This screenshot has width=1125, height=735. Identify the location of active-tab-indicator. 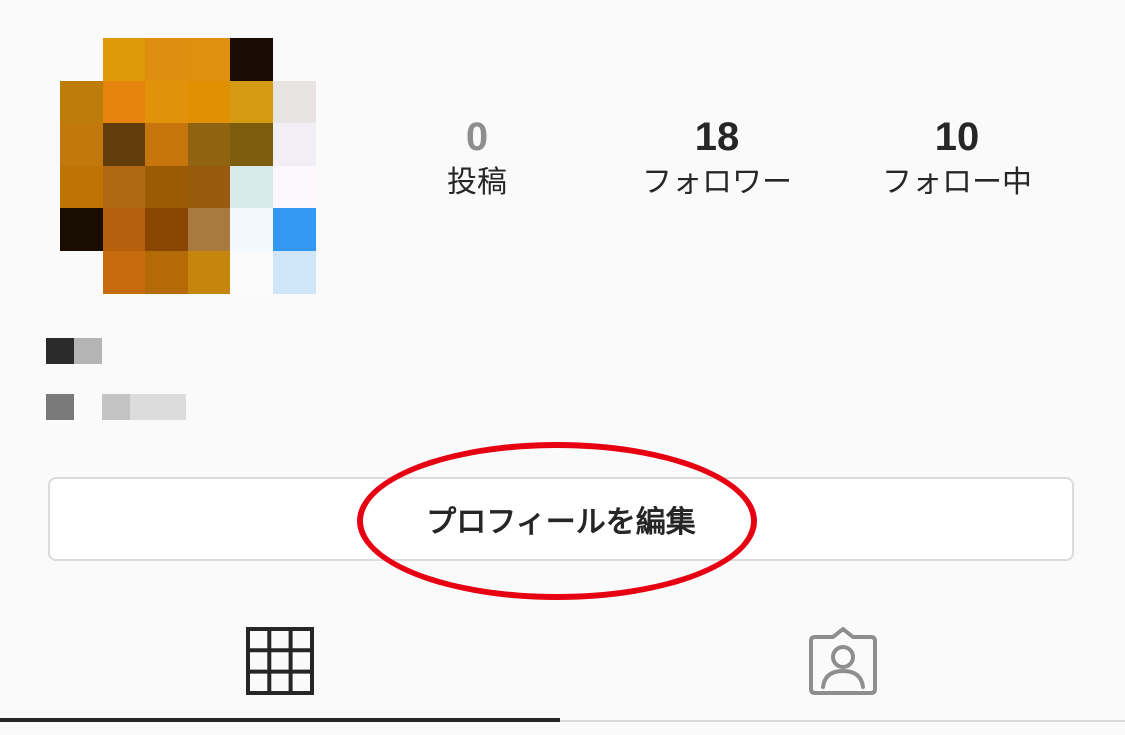
(280, 720).